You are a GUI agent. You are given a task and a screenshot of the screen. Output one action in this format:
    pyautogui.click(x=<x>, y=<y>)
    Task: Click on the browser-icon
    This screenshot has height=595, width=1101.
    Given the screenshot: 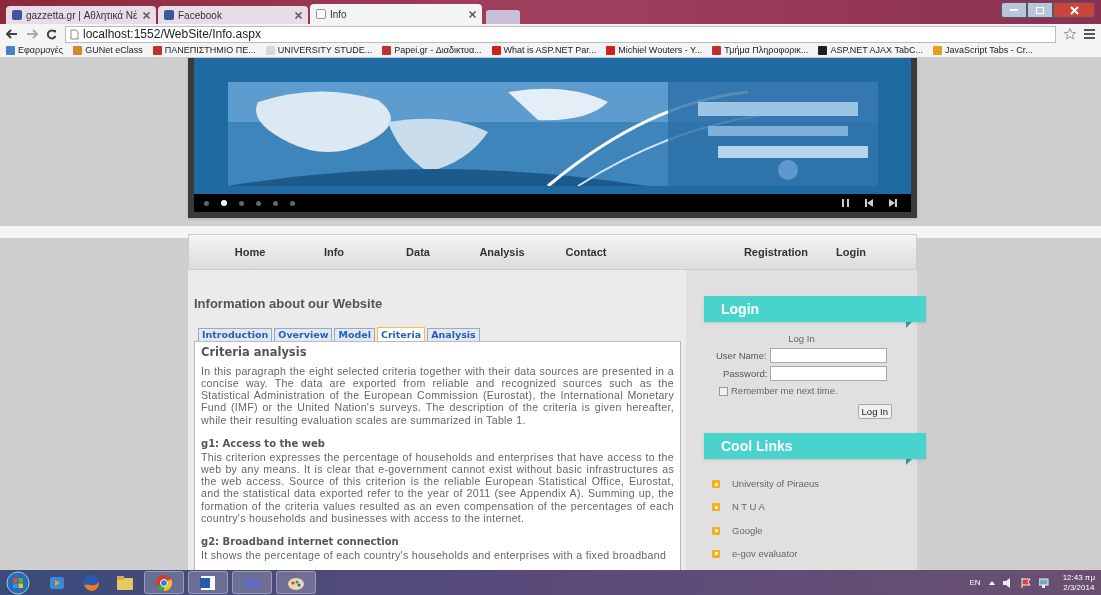 What is the action you would take?
    pyautogui.click(x=164, y=582)
    